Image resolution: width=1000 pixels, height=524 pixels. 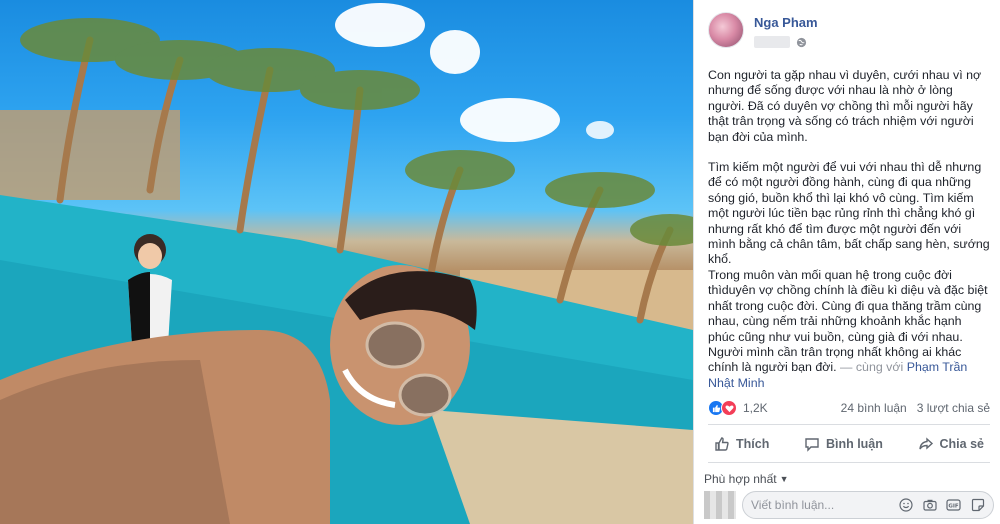 I want to click on thumbs-up-icon, so click(x=722, y=444).